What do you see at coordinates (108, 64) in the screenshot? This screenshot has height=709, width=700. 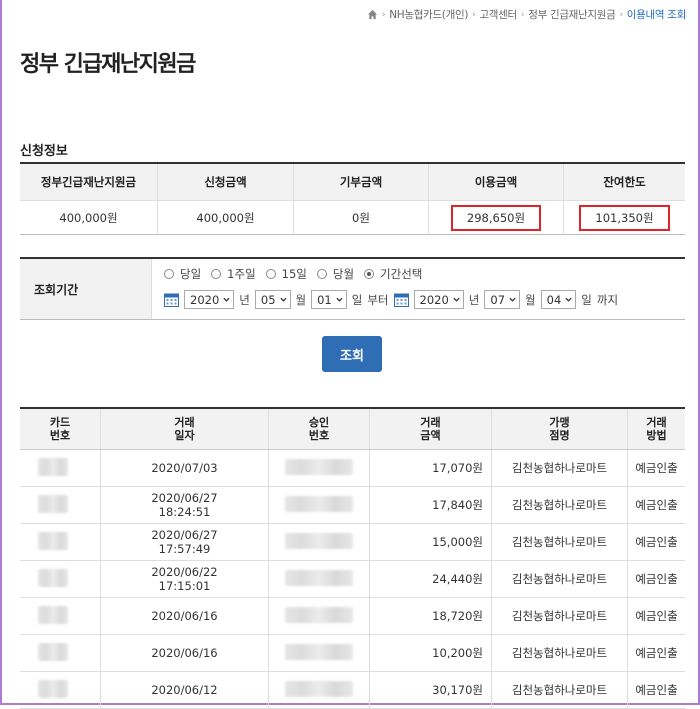 I see `page-title: 정부 긴급재난지원금` at bounding box center [108, 64].